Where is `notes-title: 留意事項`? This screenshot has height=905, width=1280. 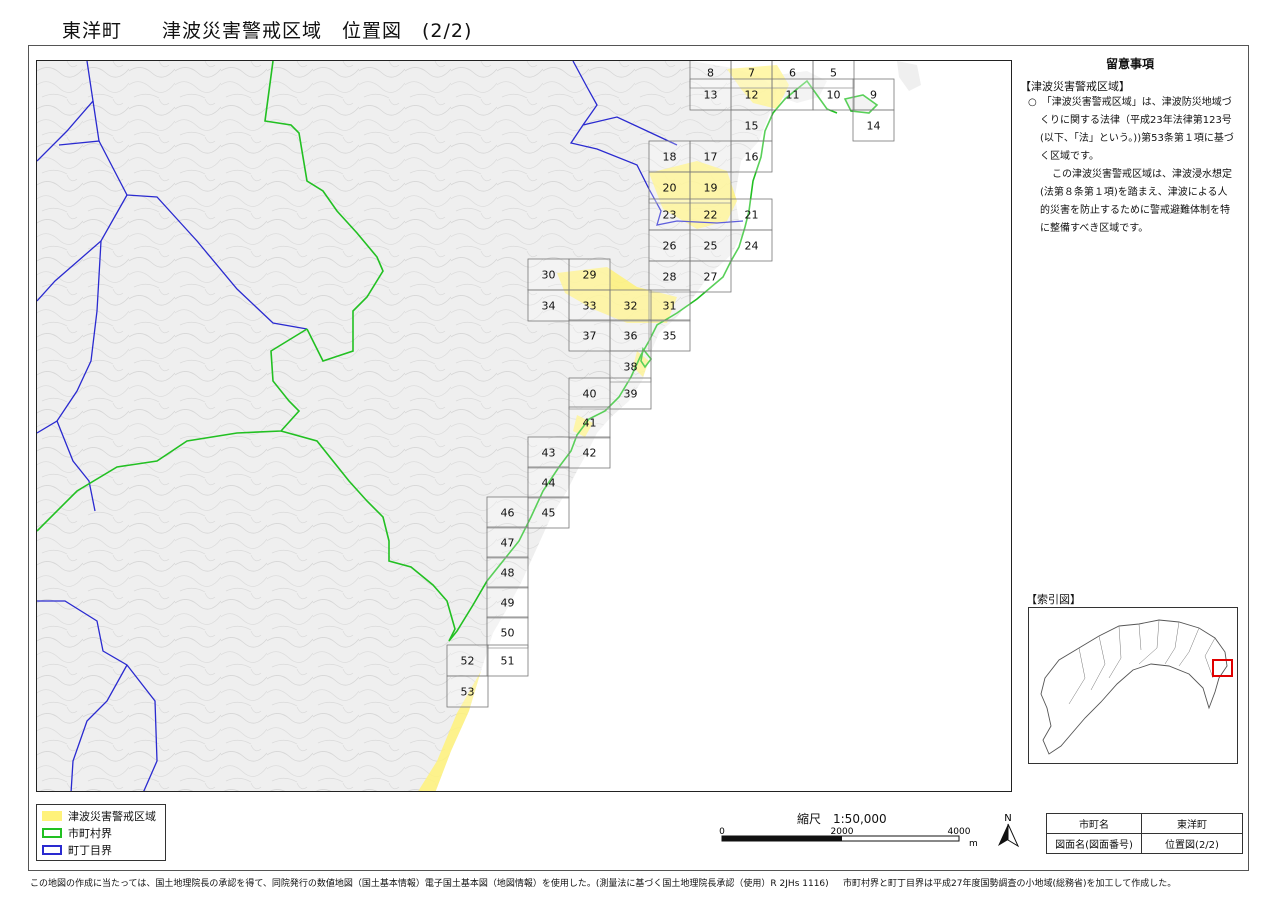 notes-title: 留意事項 is located at coordinates (1129, 64).